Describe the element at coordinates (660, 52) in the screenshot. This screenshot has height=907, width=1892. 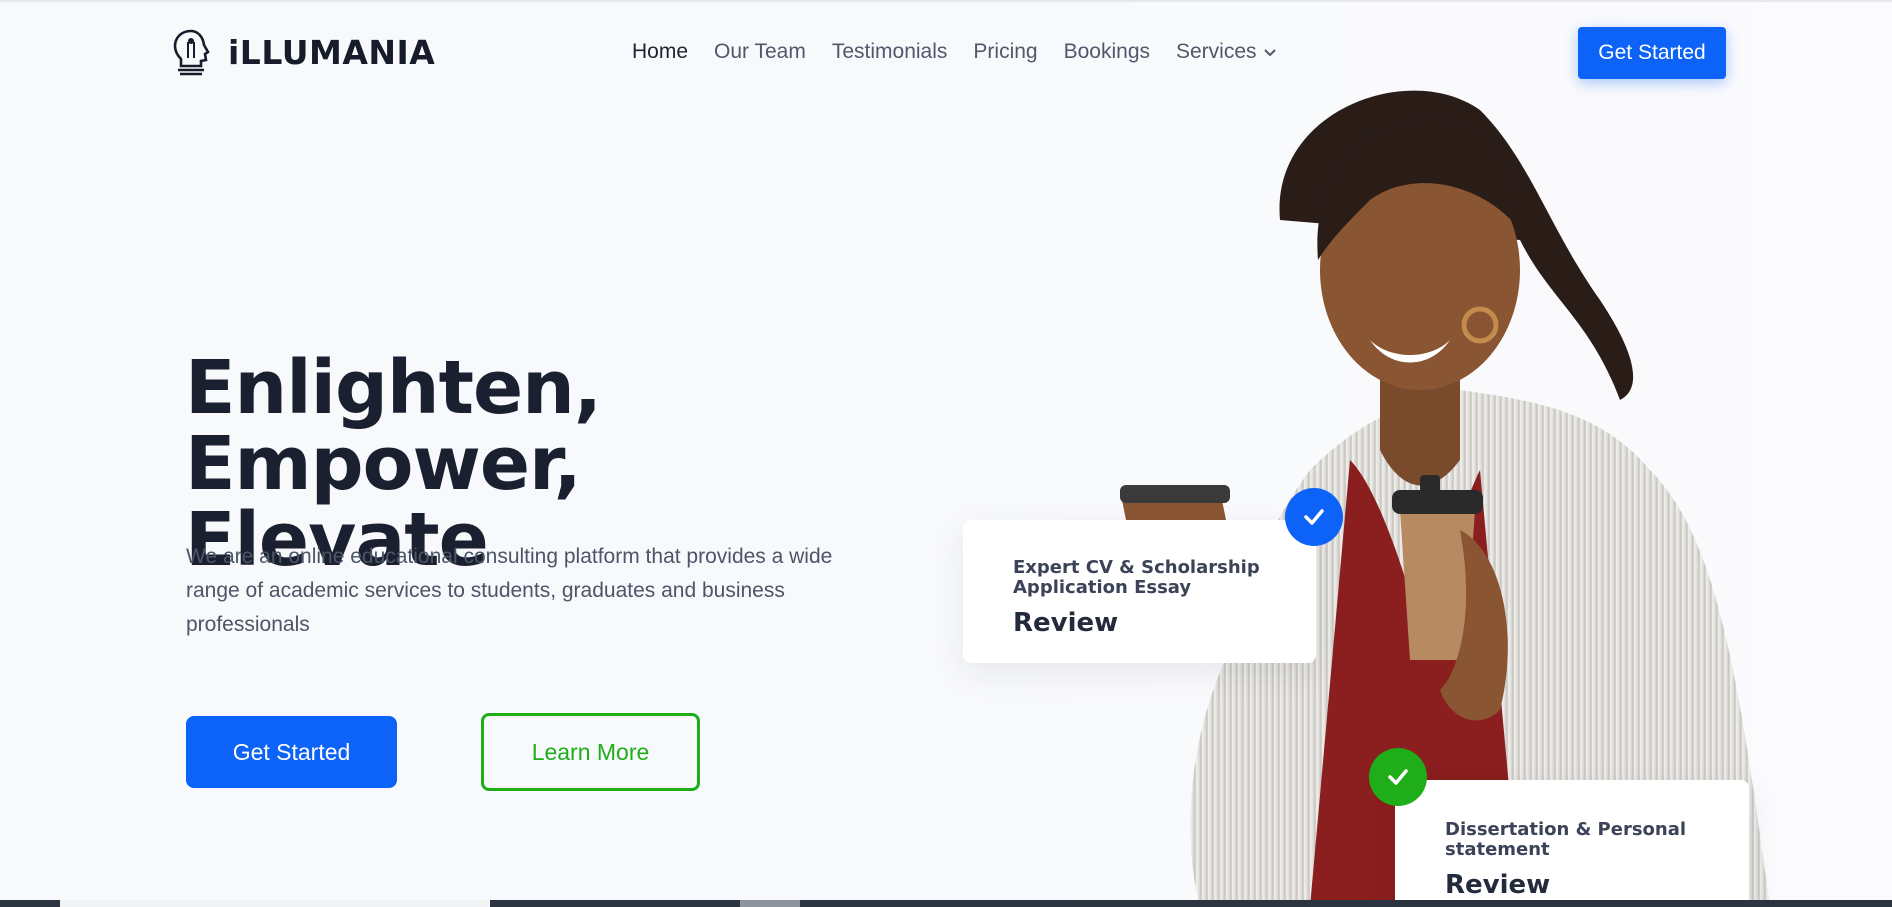
I see `nav-link-home: Home` at that location.